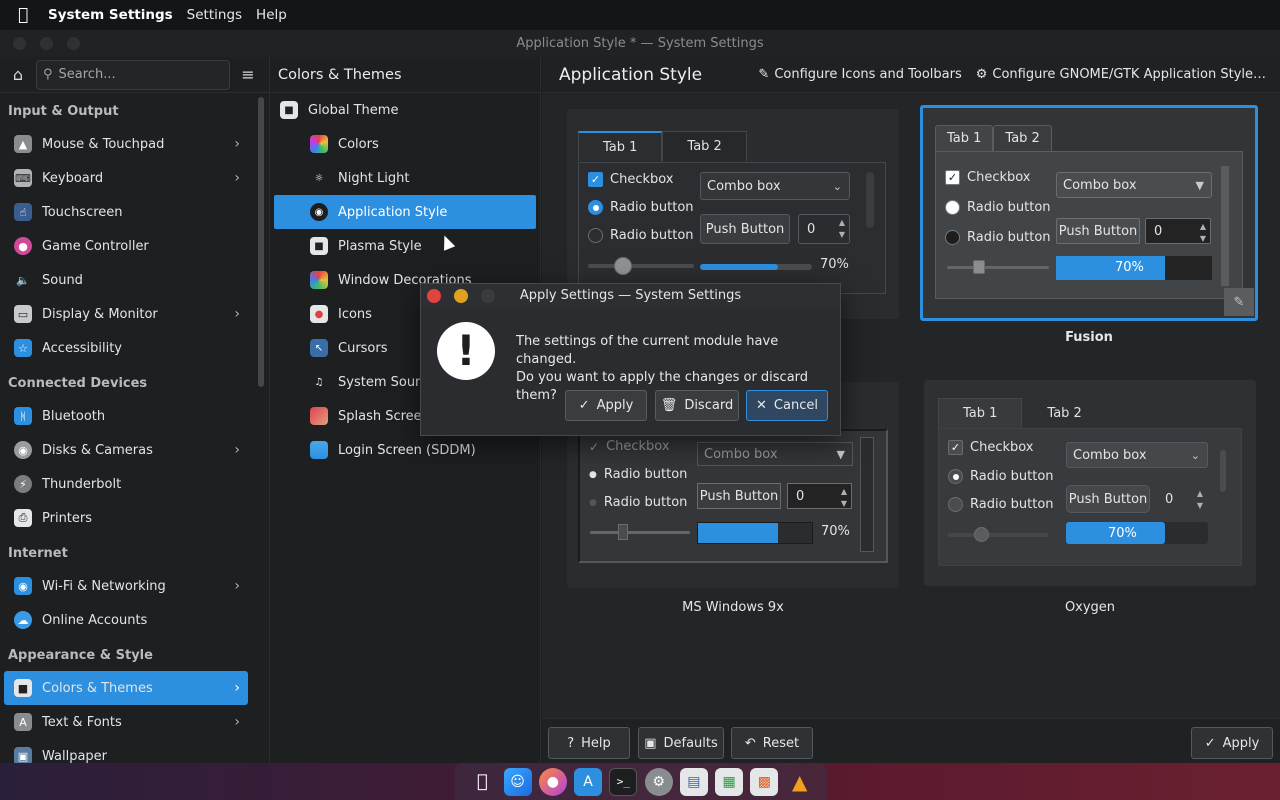 This screenshot has width=1280, height=800. What do you see at coordinates (1239, 302) in the screenshot?
I see `edit-pencil-icon: ✎` at bounding box center [1239, 302].